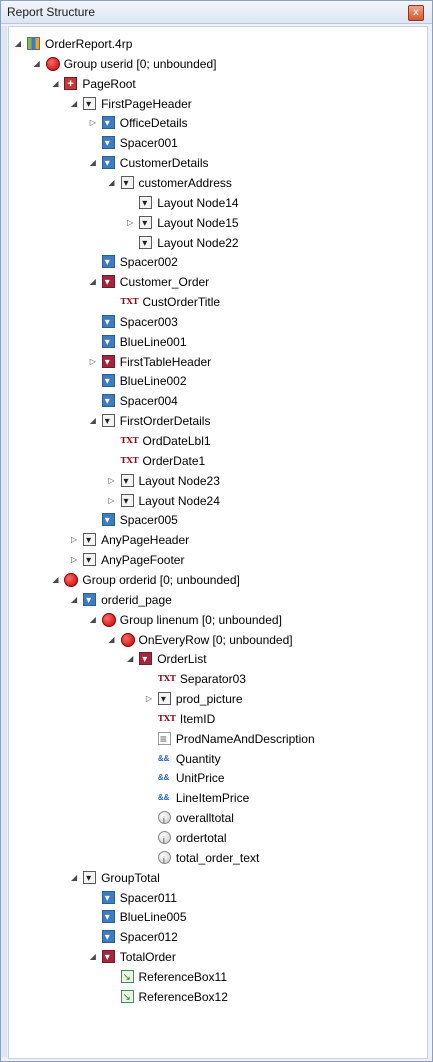 Image resolution: width=433 pixels, height=1062 pixels. Describe the element at coordinates (257, 362) in the screenshot. I see `tree-node: ▷ FirstTableHeader` at that location.